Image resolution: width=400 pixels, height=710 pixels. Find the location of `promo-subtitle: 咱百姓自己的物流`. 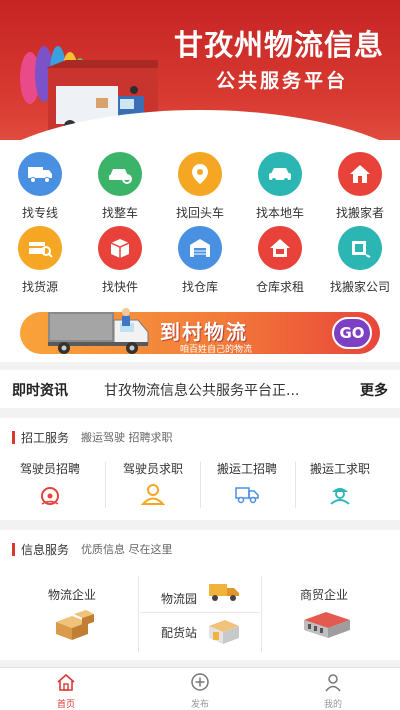

promo-subtitle: 咱百姓自己的物流 is located at coordinates (216, 350).